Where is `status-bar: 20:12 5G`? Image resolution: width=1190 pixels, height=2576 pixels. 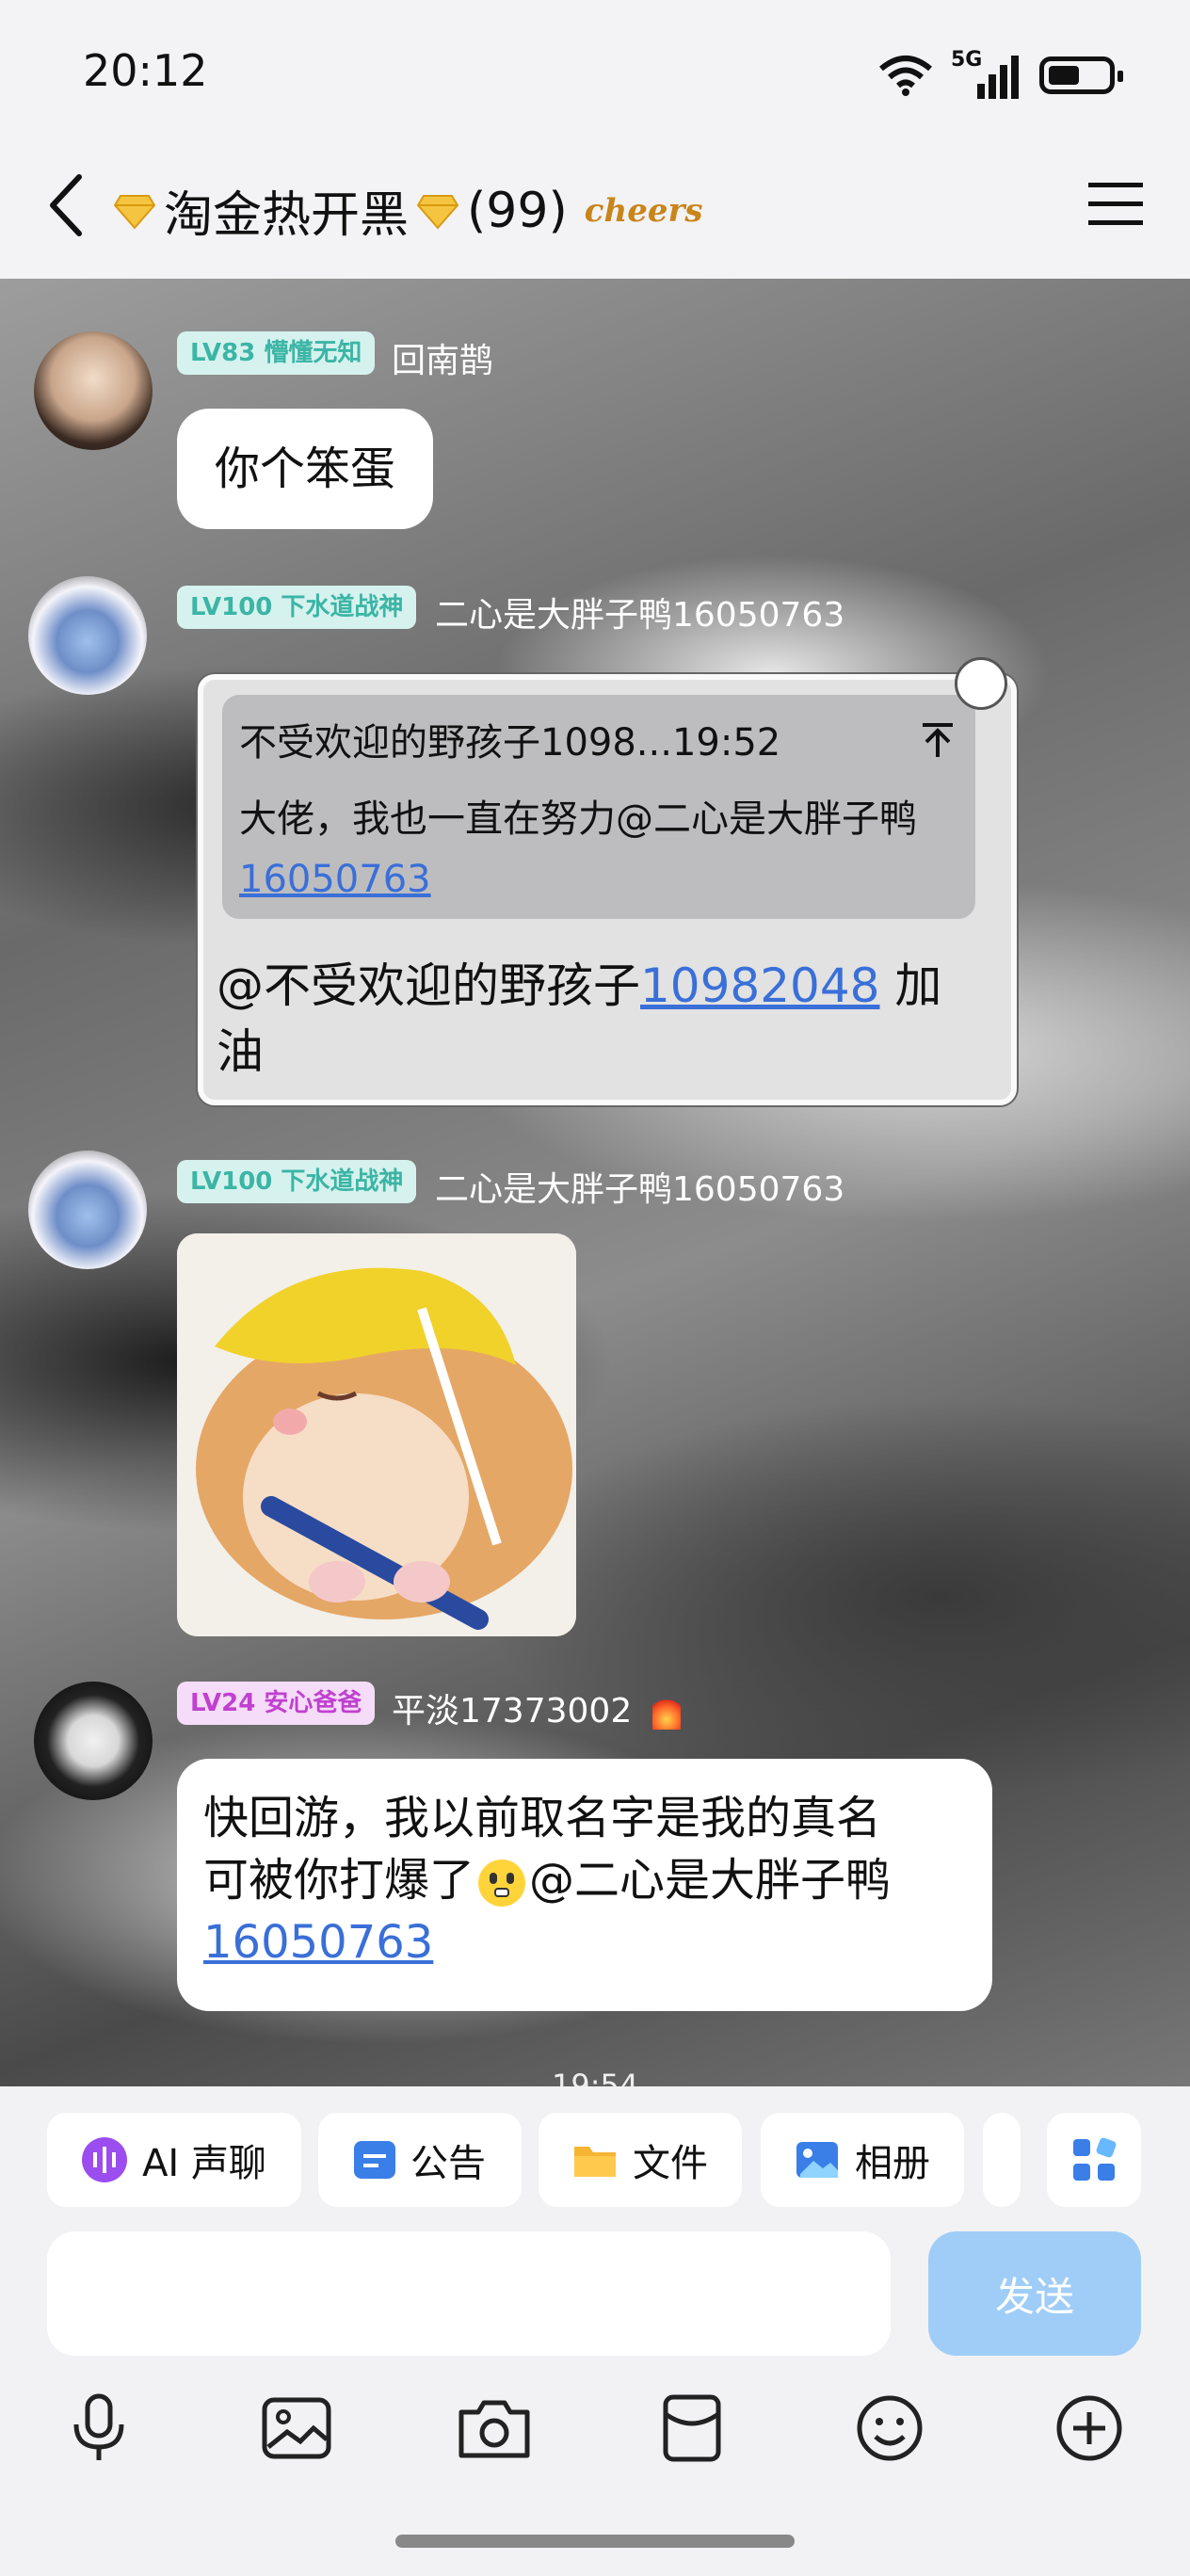
status-bar: 20:12 5G is located at coordinates (595, 75).